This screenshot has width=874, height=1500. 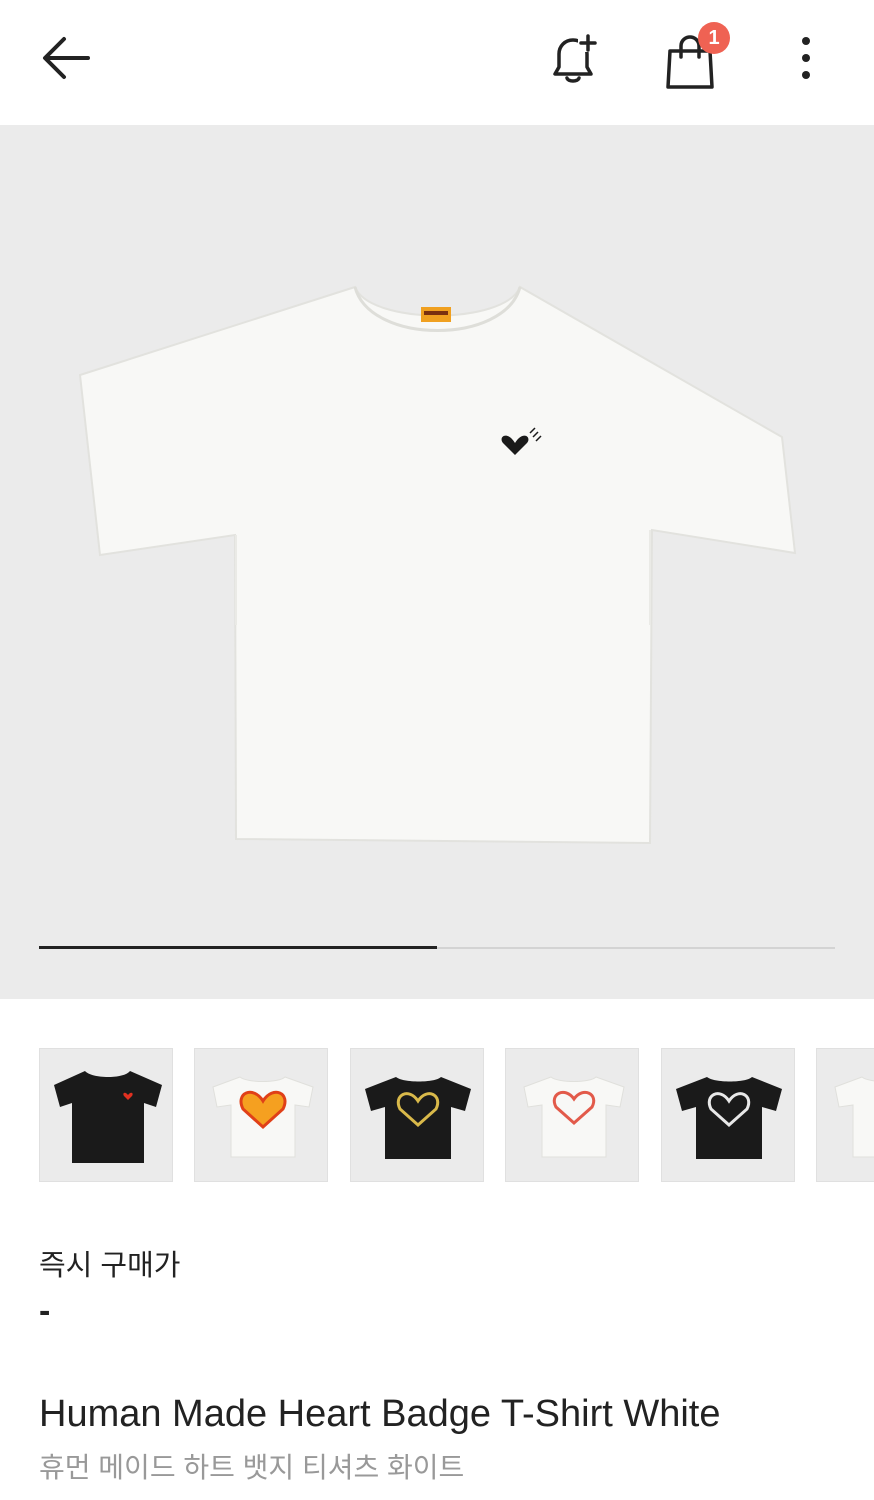 I want to click on instant-buy-price-value: -, so click(x=45, y=1311).